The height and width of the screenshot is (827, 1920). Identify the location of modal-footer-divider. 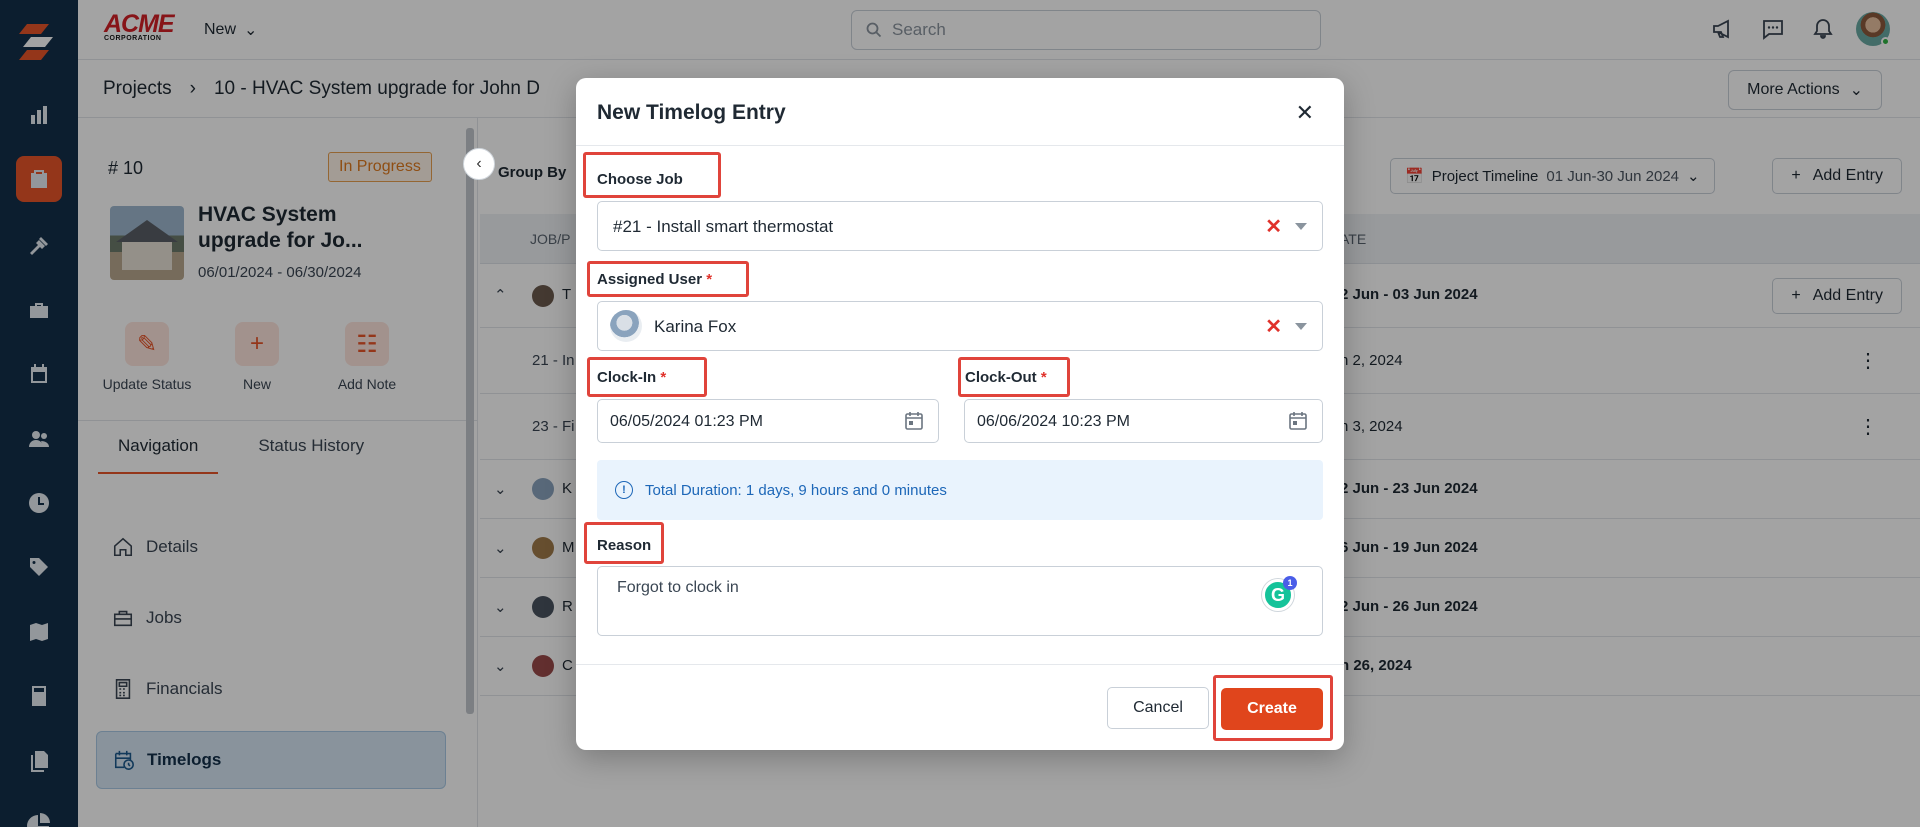
(960, 664).